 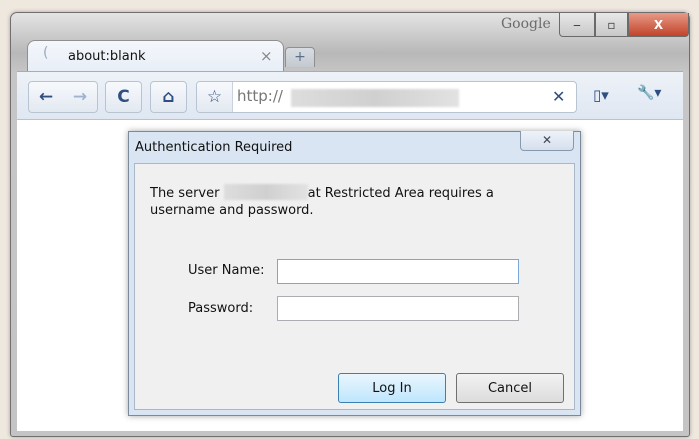 I want to click on reload-button: C, so click(x=123, y=97).